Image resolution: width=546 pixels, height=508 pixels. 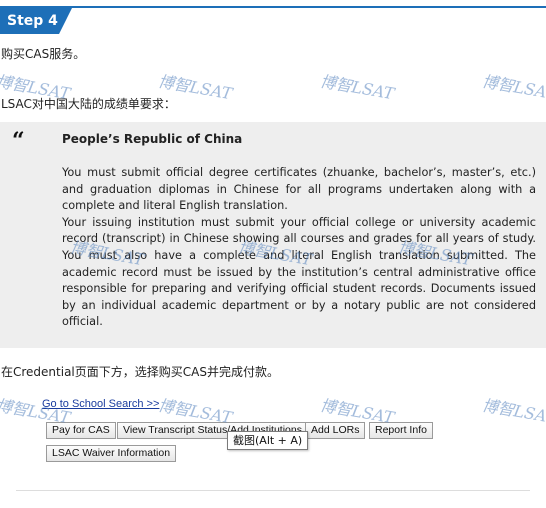 What do you see at coordinates (268, 440) in the screenshot?
I see `screenshot-tooltip: 截图(Alt + A)` at bounding box center [268, 440].